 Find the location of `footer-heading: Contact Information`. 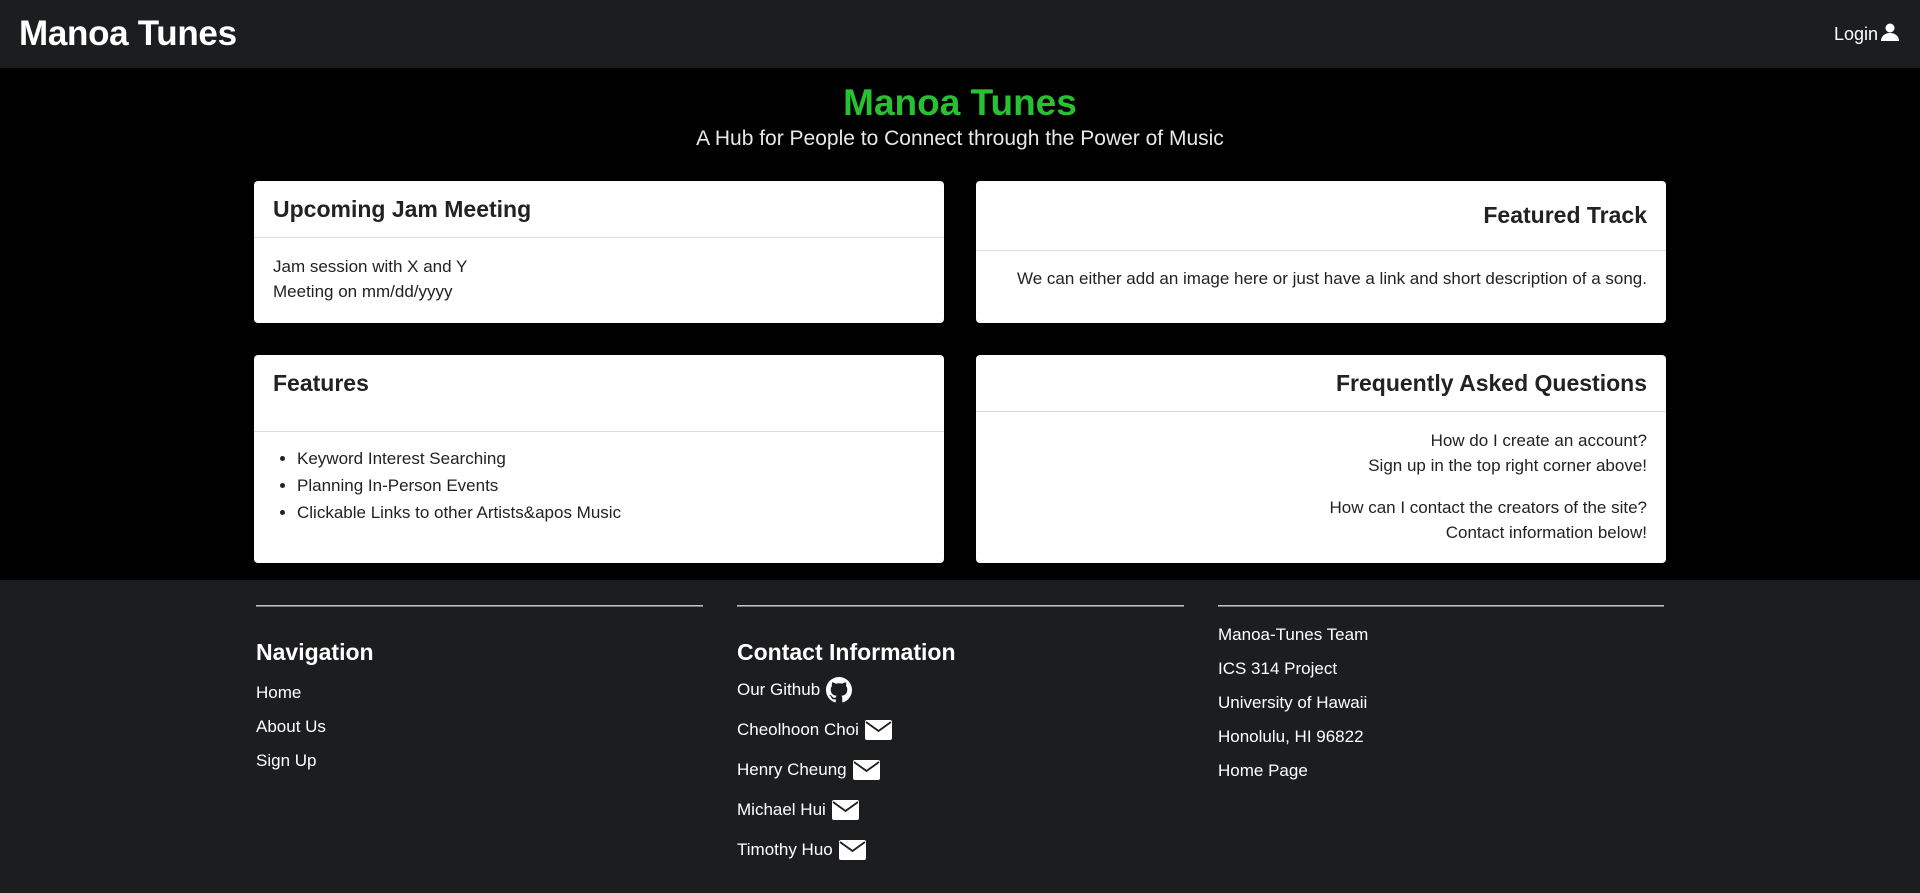

footer-heading: Contact Information is located at coordinates (846, 652).